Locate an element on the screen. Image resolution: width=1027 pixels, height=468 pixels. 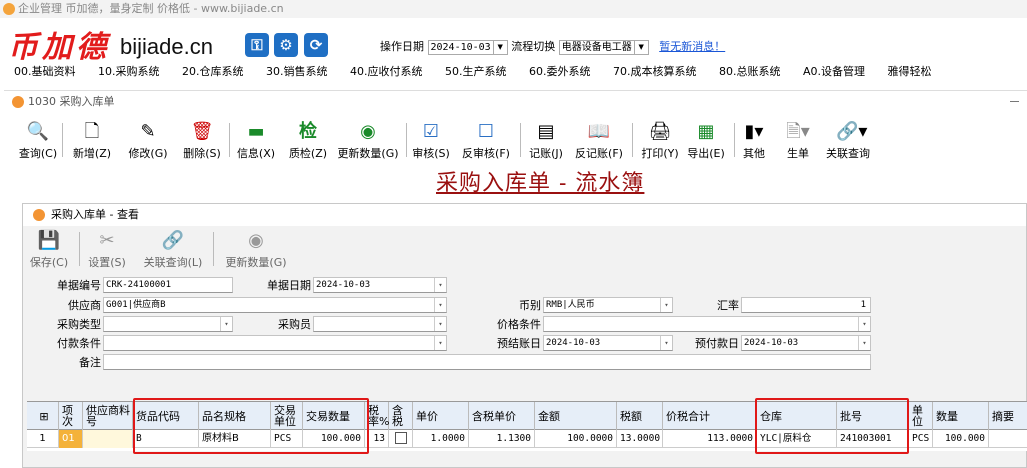
refresh-icon: ⟳ is located at coordinates (316, 45).